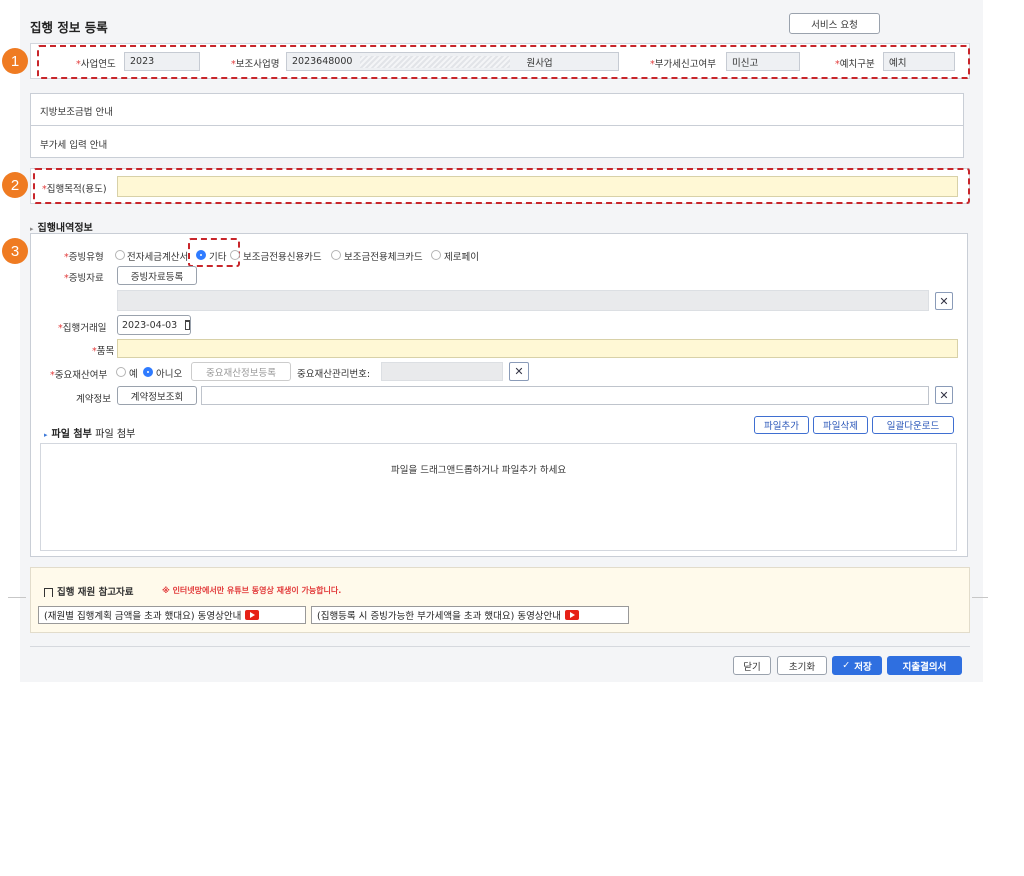 The image size is (1024, 876). Describe the element at coordinates (442, 371) in the screenshot. I see `major-asset-number-field` at that location.